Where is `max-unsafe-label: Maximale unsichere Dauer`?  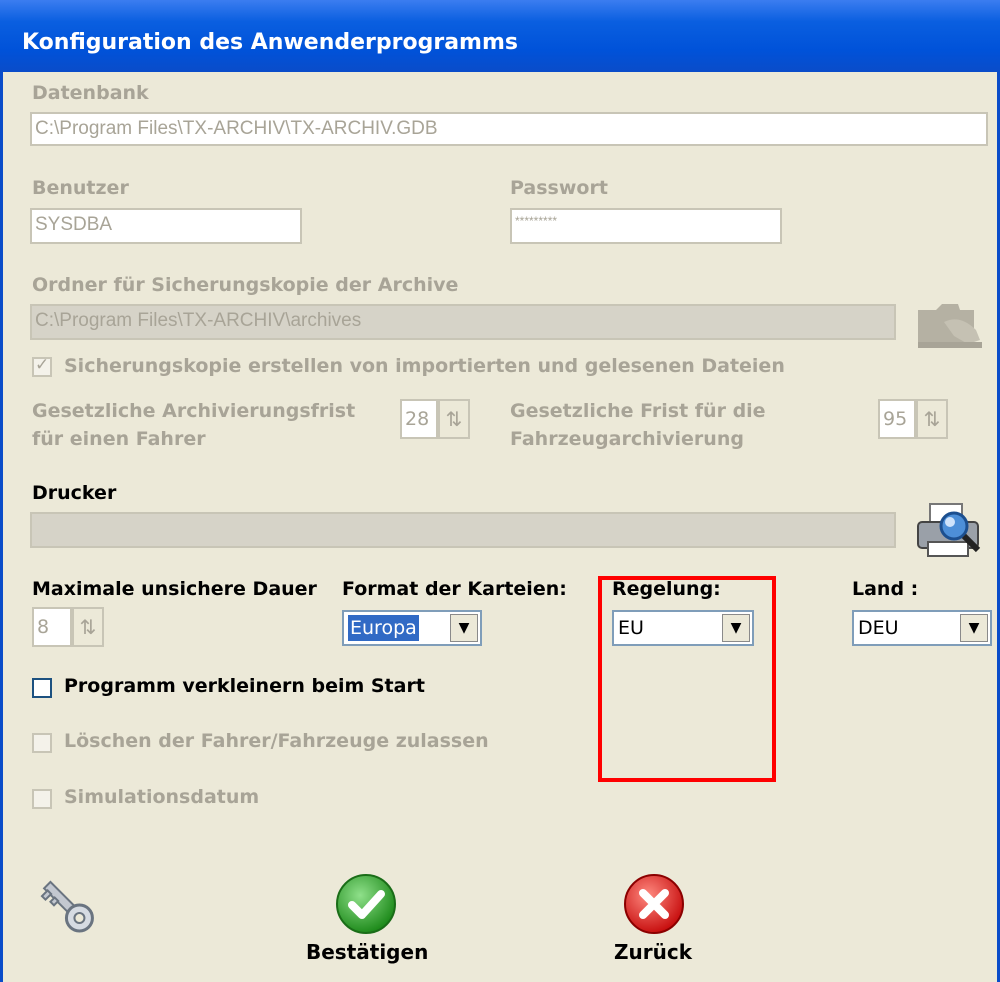 max-unsafe-label: Maximale unsichere Dauer is located at coordinates (174, 589).